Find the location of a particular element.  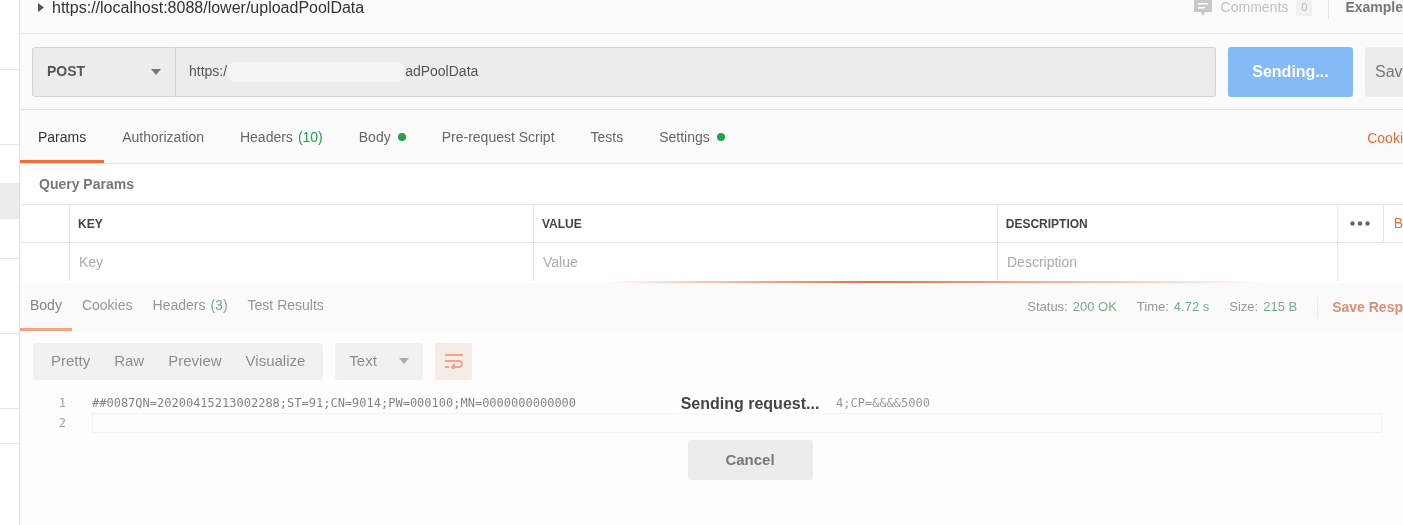

save-response-link: Save Resp is located at coordinates (1360, 307).